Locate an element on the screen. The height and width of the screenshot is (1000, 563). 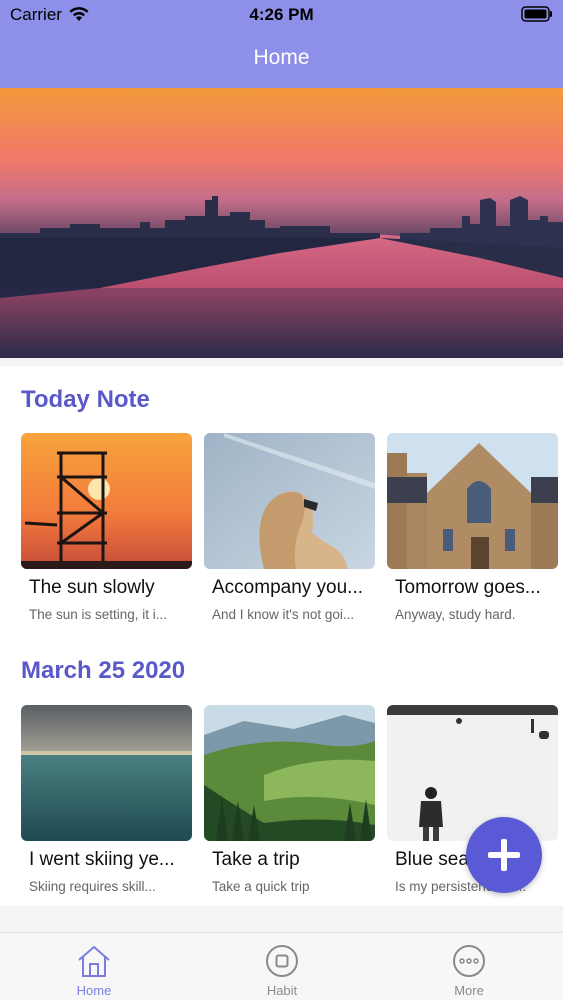
status-time: 4:26 PM is located at coordinates (281, 14).